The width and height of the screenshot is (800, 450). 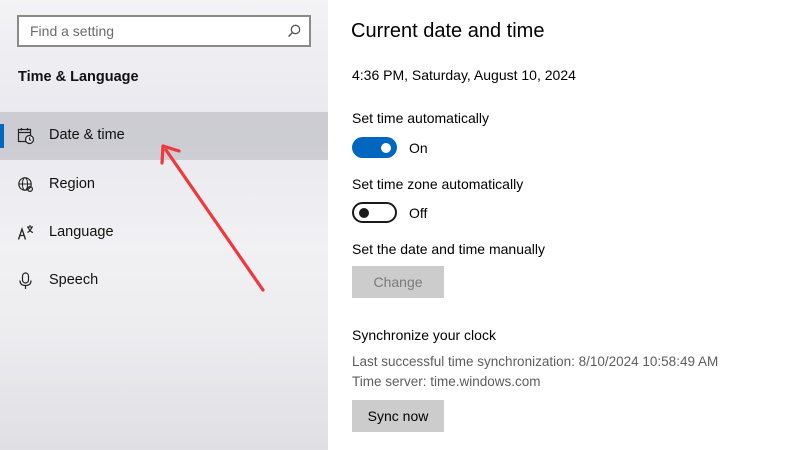 What do you see at coordinates (74, 280) in the screenshot?
I see `sidebar-item-label: Speech` at bounding box center [74, 280].